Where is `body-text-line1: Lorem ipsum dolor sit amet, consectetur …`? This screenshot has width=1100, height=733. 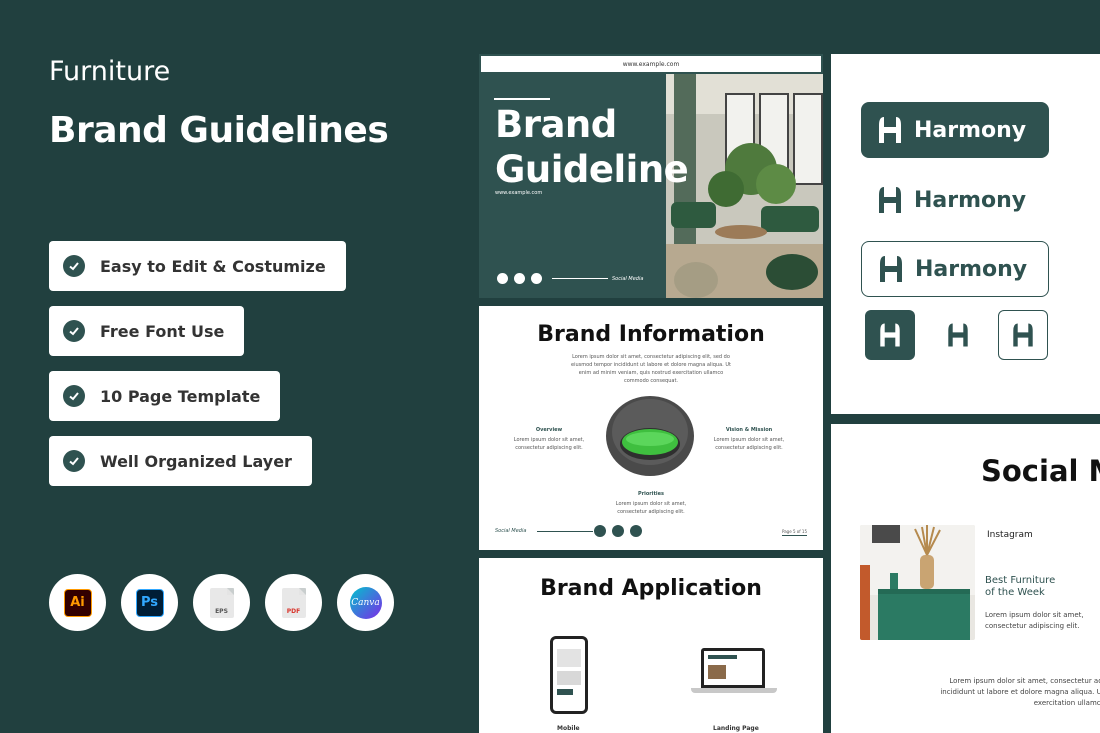 body-text-line1: Lorem ipsum dolor sit amet, consectetur … is located at coordinates (1024, 681).